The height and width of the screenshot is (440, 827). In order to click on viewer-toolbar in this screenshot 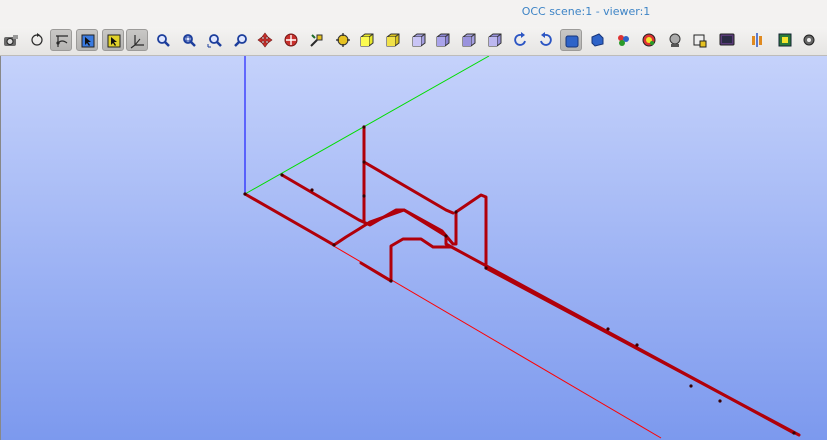, I will do `click(413, 41)`.